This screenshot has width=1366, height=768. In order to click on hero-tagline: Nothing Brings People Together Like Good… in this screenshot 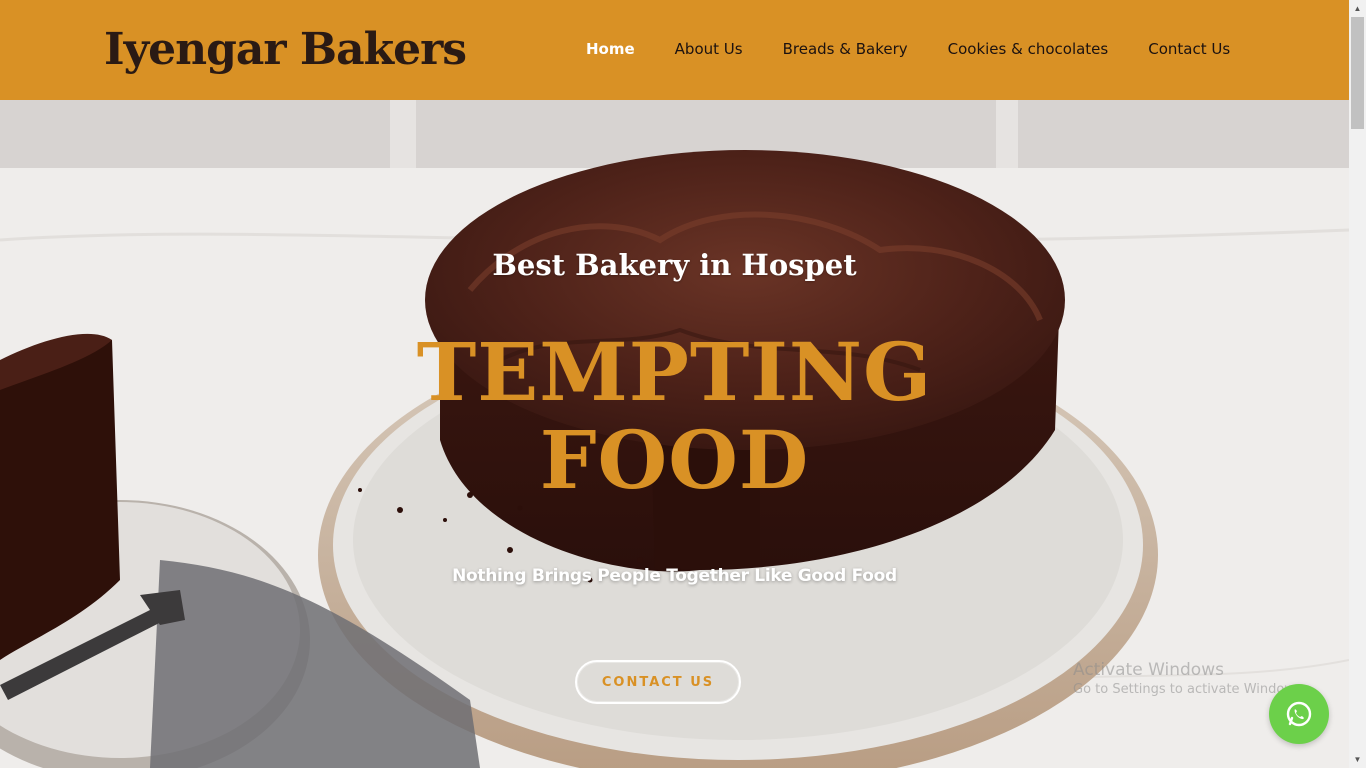, I will do `click(674, 576)`.